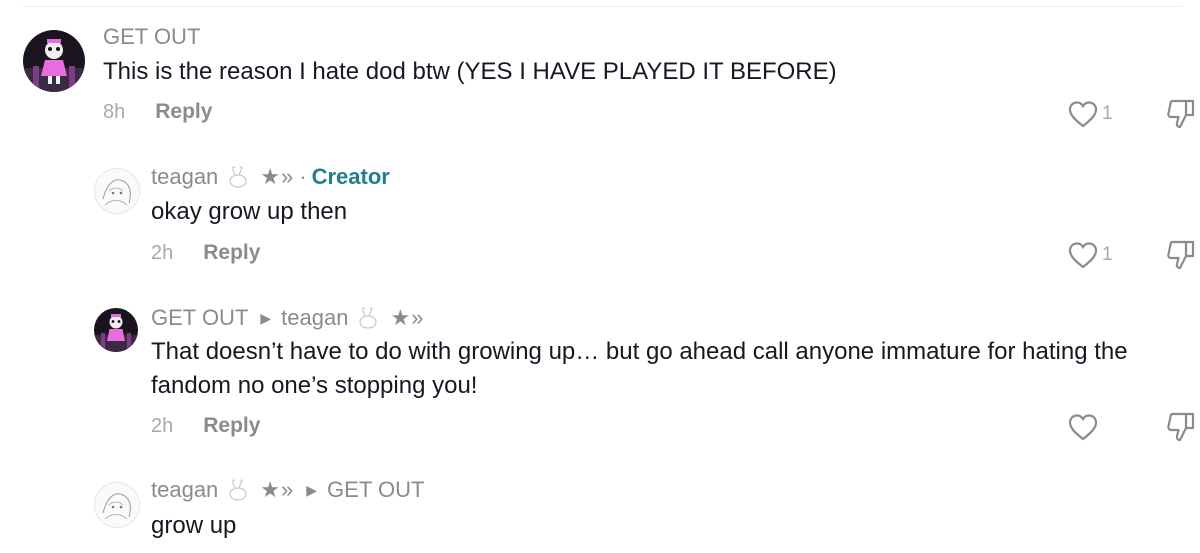 The height and width of the screenshot is (553, 1200). Describe the element at coordinates (375, 490) in the screenshot. I see `reply-to-username: GET OUT` at that location.